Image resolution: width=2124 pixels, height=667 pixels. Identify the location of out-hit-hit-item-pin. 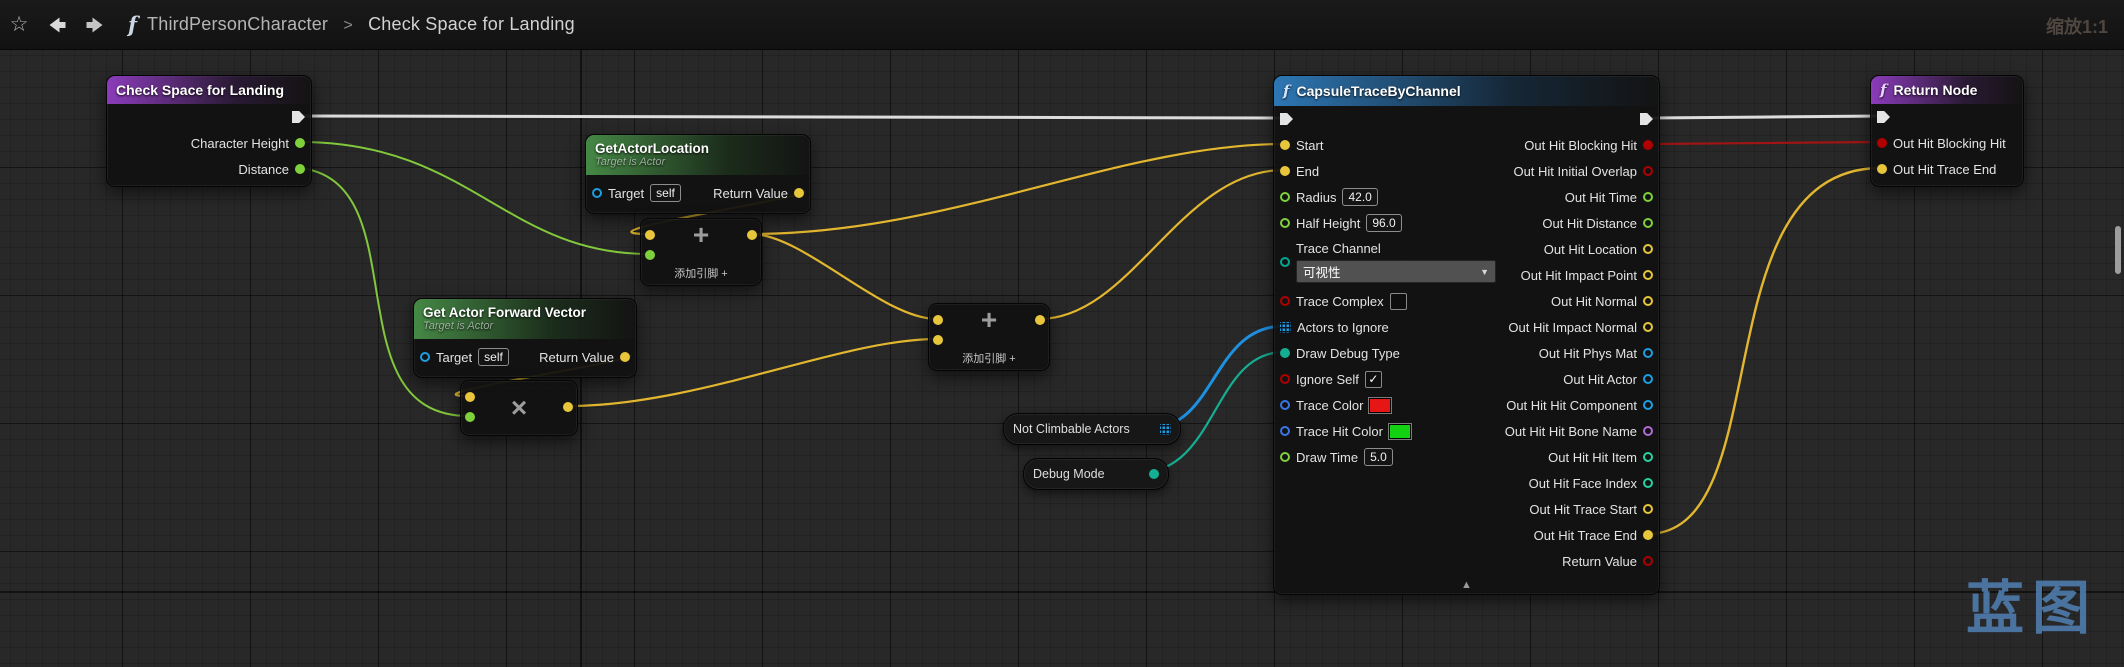
(1648, 457).